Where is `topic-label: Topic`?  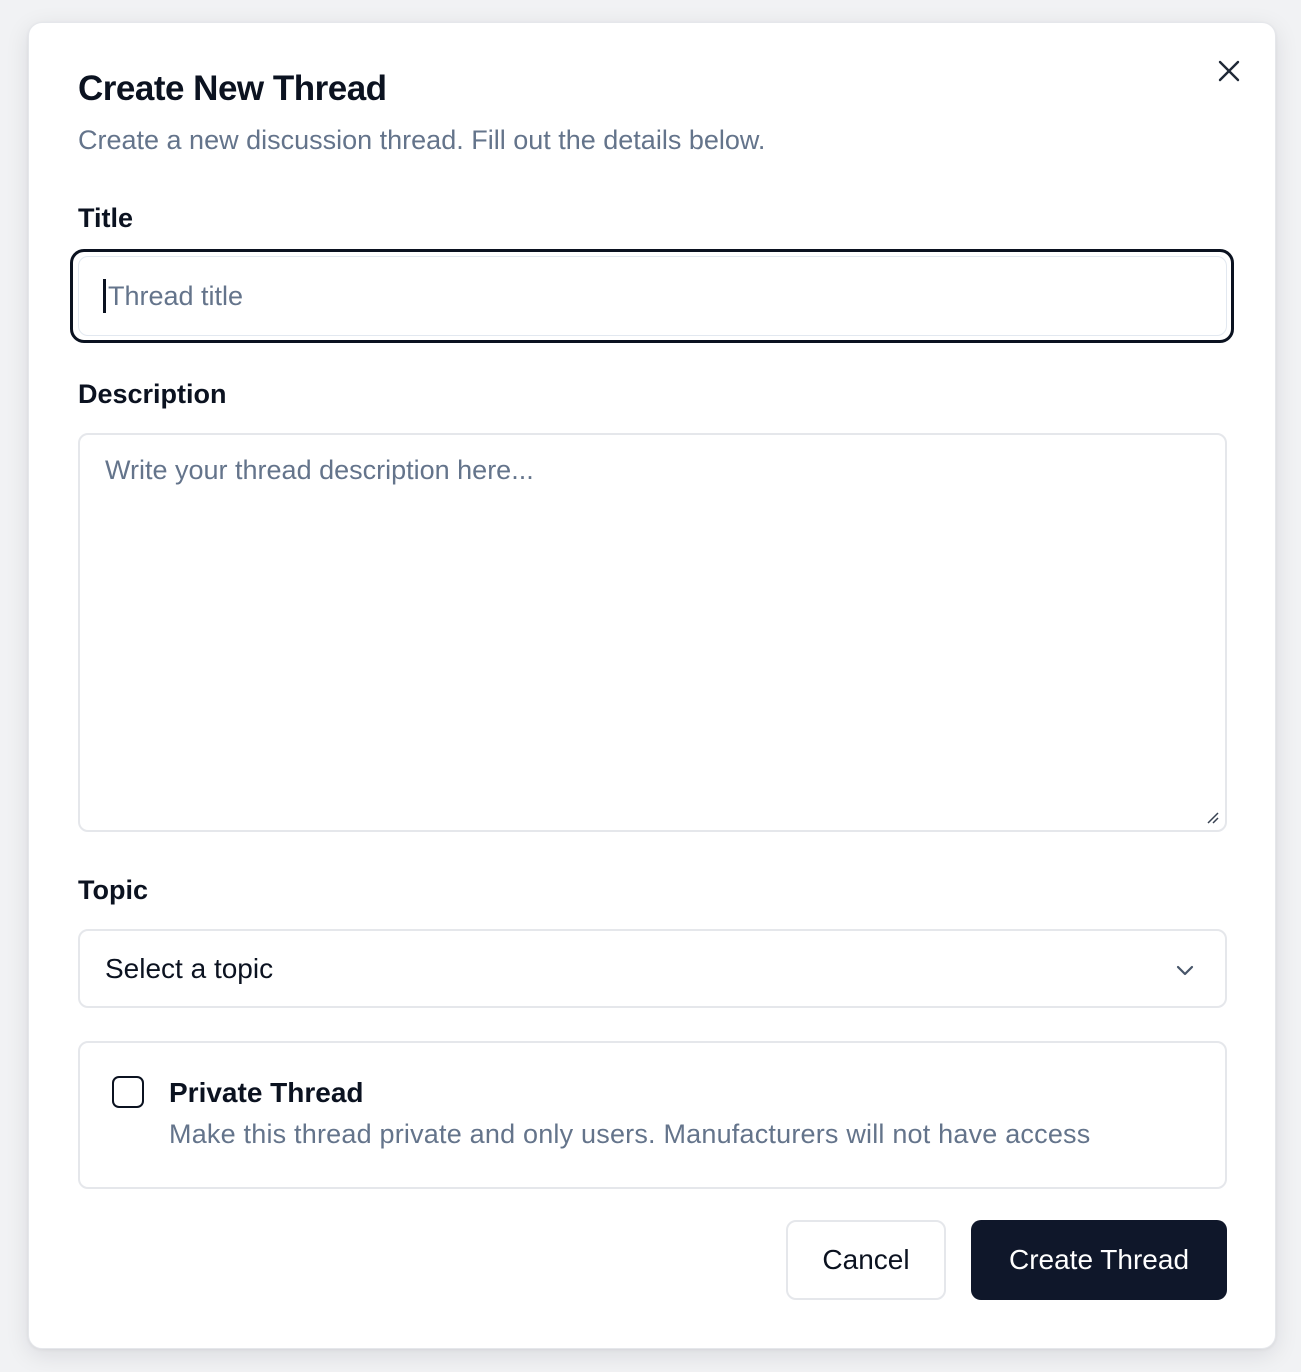 topic-label: Topic is located at coordinates (113, 890).